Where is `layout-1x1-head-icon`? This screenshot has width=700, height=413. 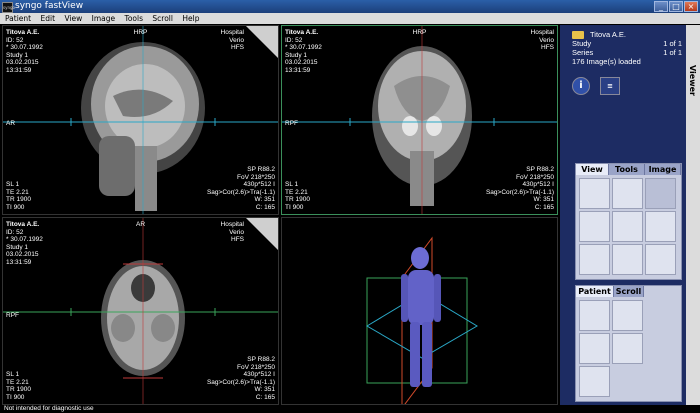 layout-1x1-head-icon is located at coordinates (594, 193).